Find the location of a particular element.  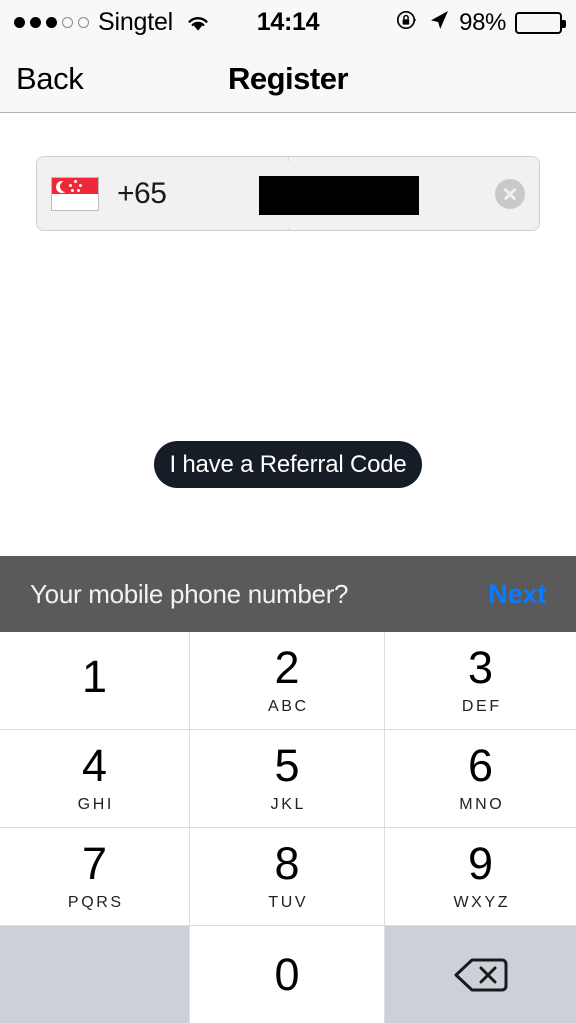

battery-icon is located at coordinates (540, 22).